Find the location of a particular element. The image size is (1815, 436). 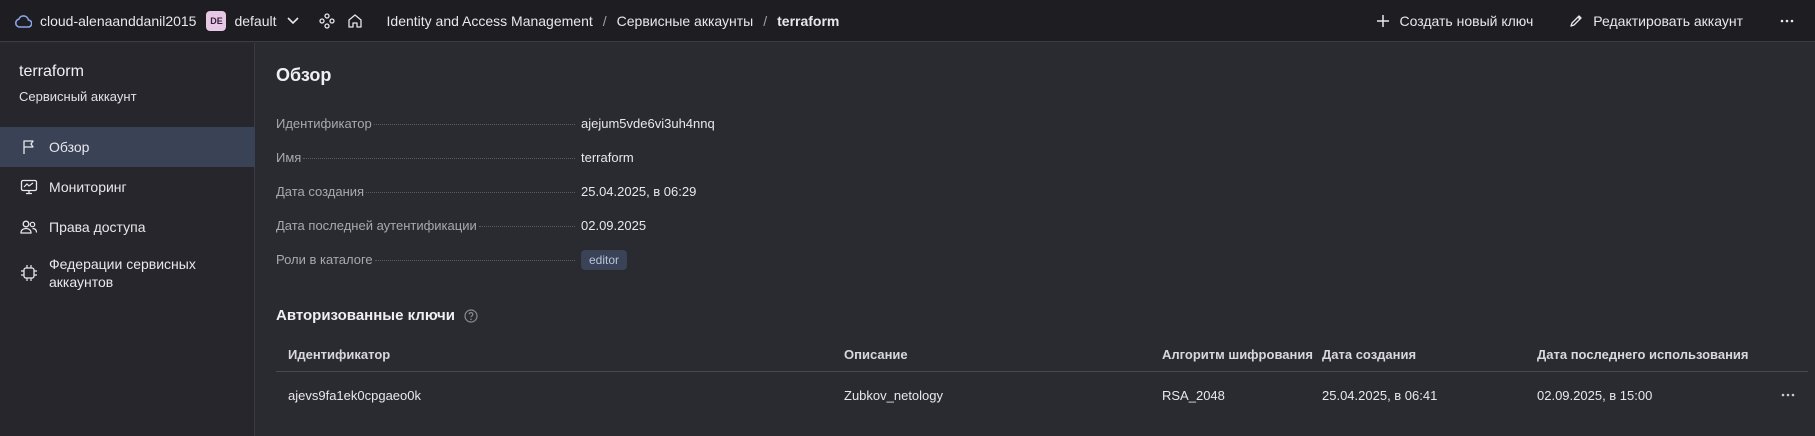

sidebar-item-federations: Федерации сервисных аккаунтов is located at coordinates (127, 273).